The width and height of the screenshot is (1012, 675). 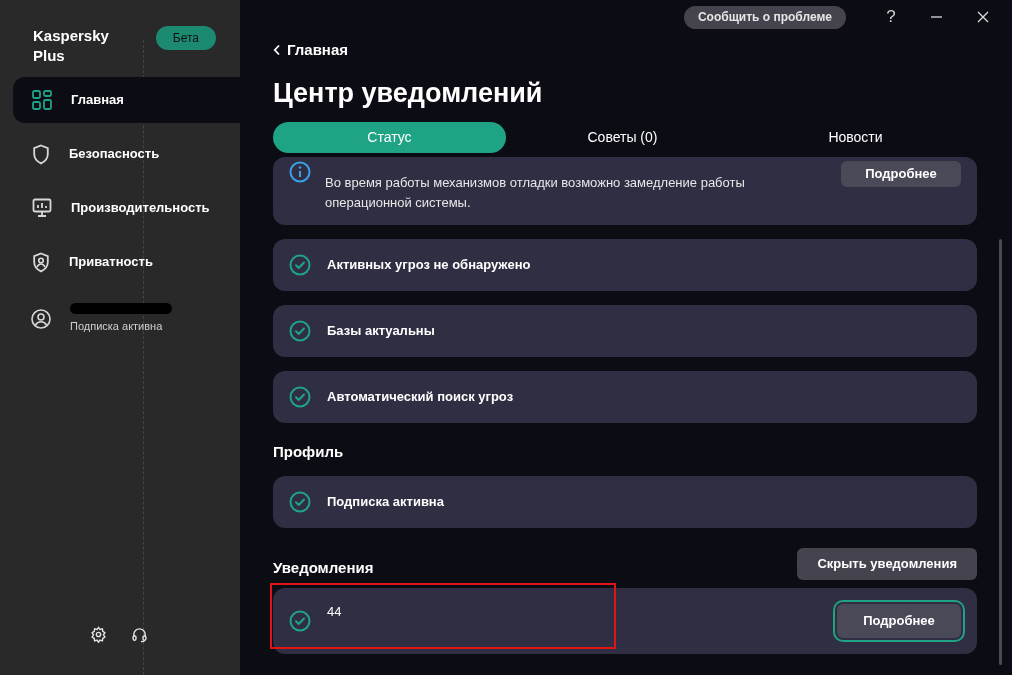 I want to click on shield-user-icon, so click(x=41, y=262).